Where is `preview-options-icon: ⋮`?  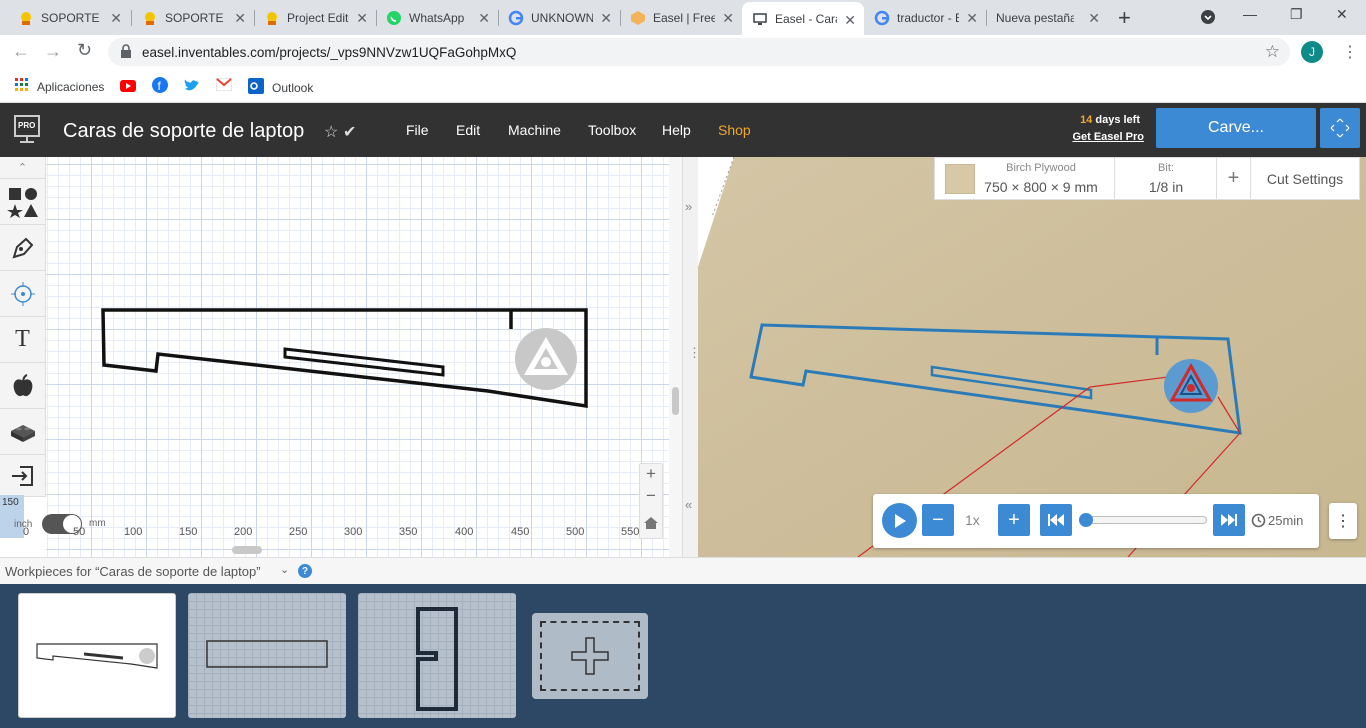
preview-options-icon: ⋮ is located at coordinates (1343, 521).